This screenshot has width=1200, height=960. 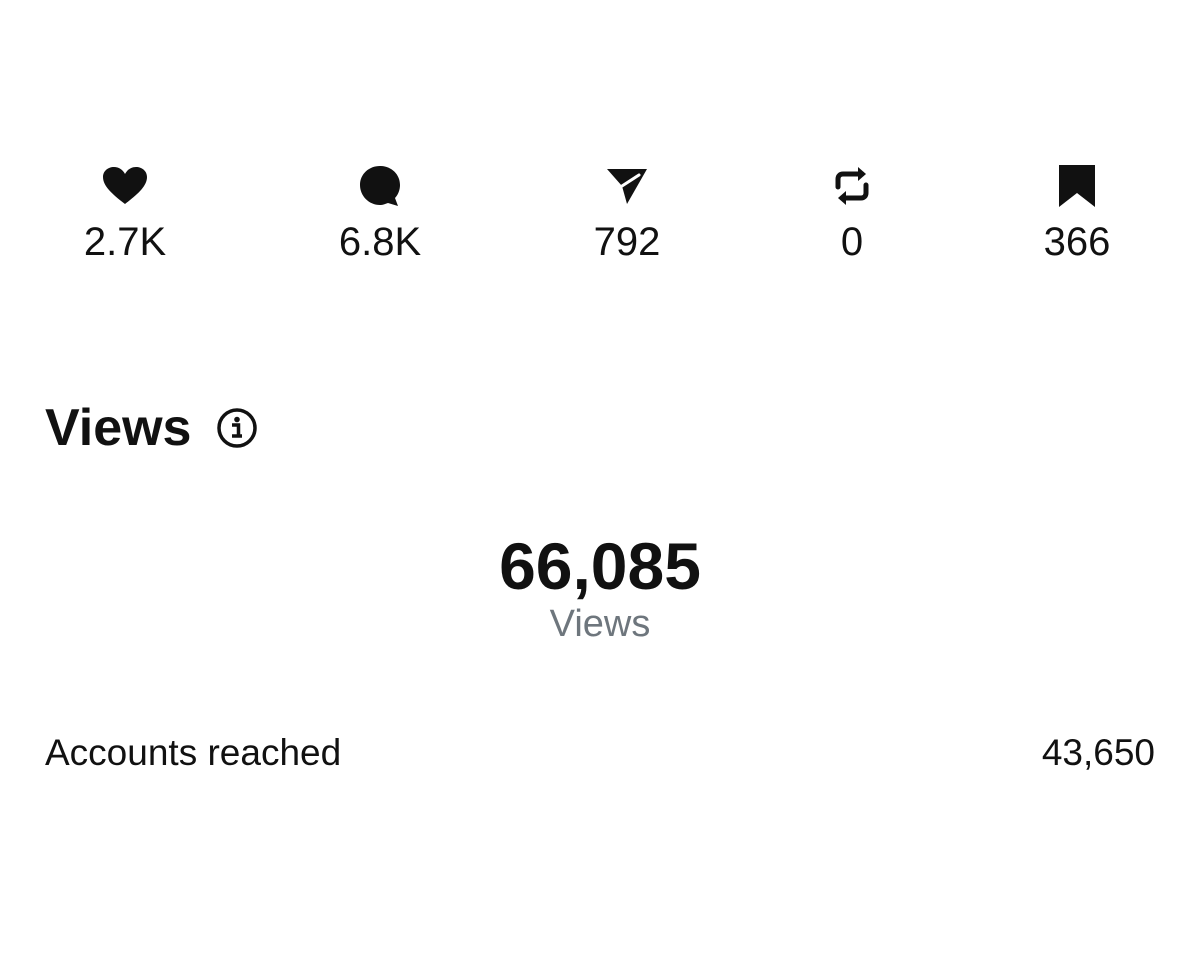 What do you see at coordinates (193, 752) in the screenshot?
I see `accounts-reached-label: Accounts reached` at bounding box center [193, 752].